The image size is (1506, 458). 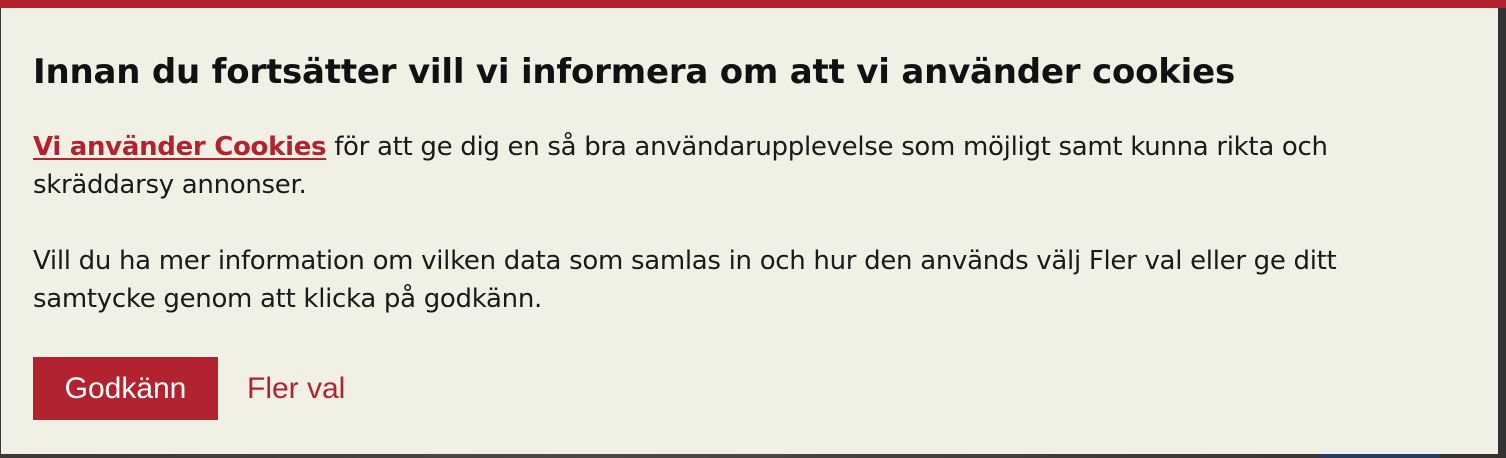 What do you see at coordinates (180, 147) in the screenshot?
I see `cookie-policy-link: Vi använder Cookies` at bounding box center [180, 147].